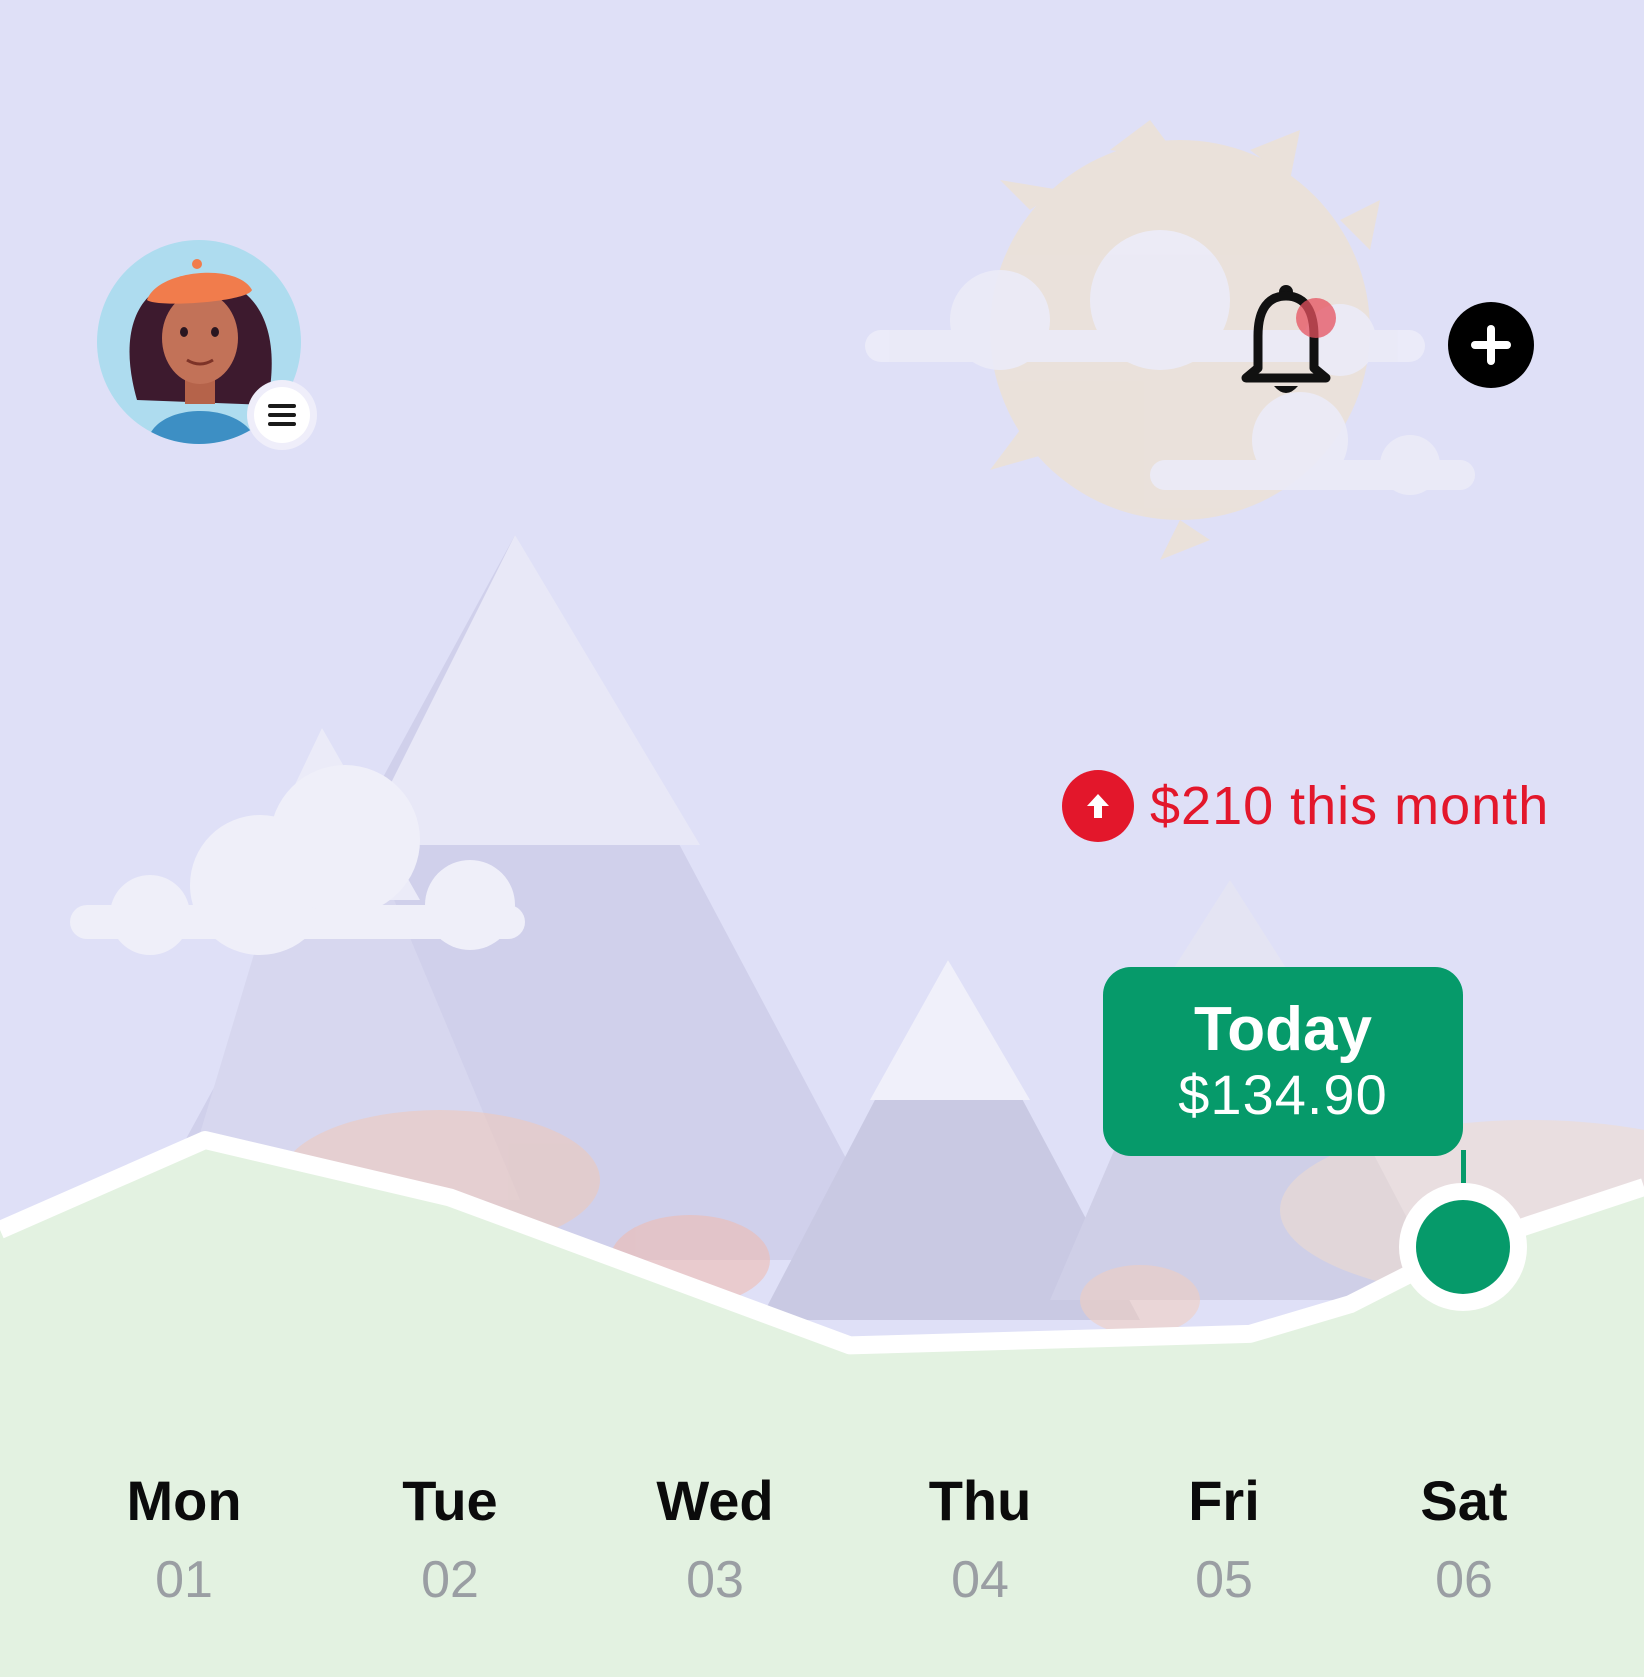 The width and height of the screenshot is (1644, 1677). I want to click on day-name: Tue, so click(450, 1500).